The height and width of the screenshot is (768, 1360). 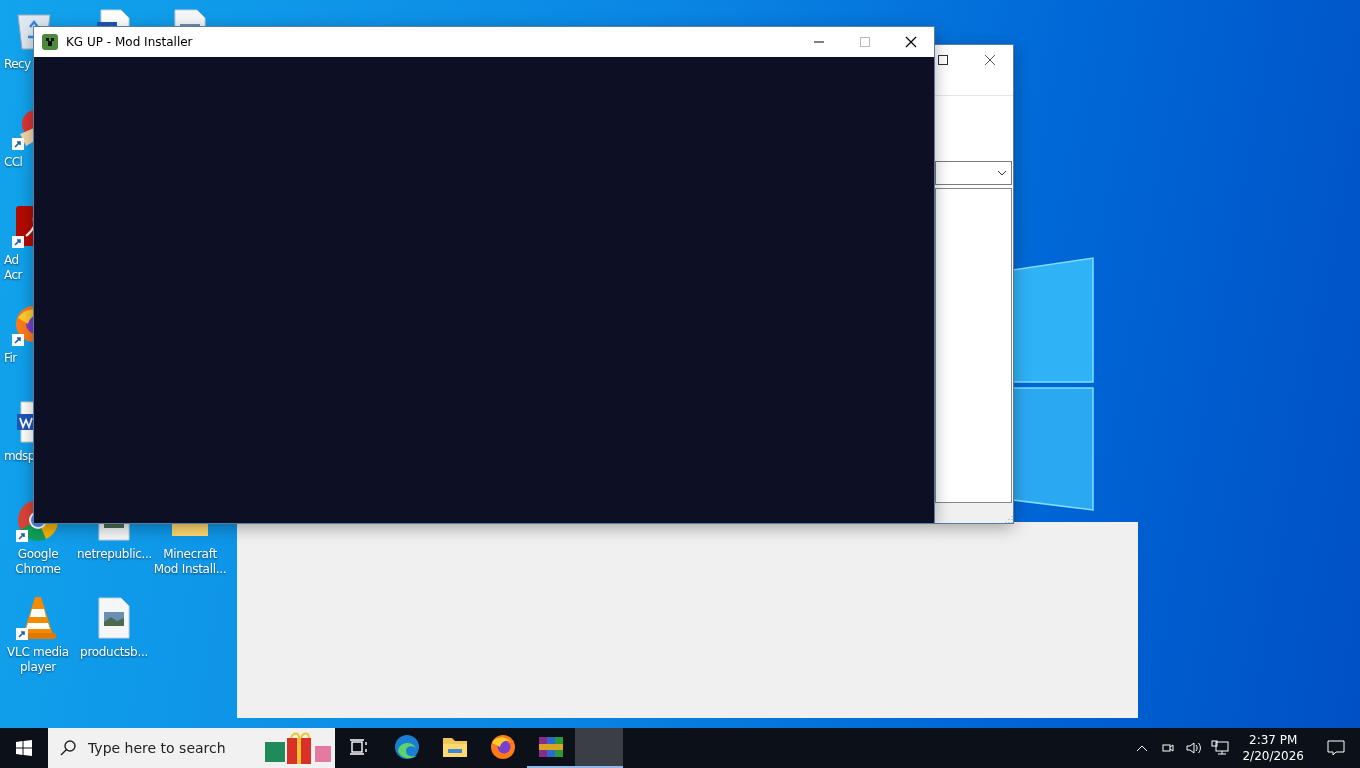 I want to click on search-input: Type here to search, so click(x=169, y=748).